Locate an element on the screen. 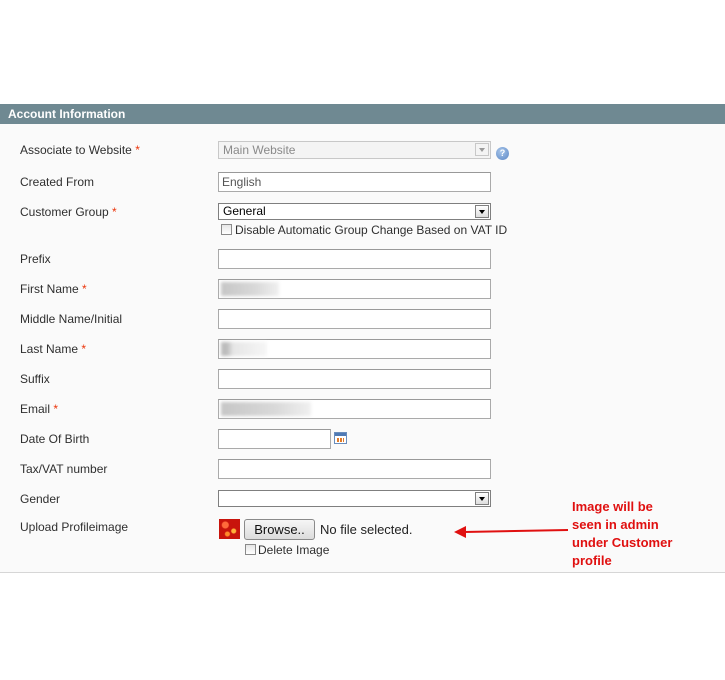  file-status-text: No file selected. is located at coordinates (366, 529).